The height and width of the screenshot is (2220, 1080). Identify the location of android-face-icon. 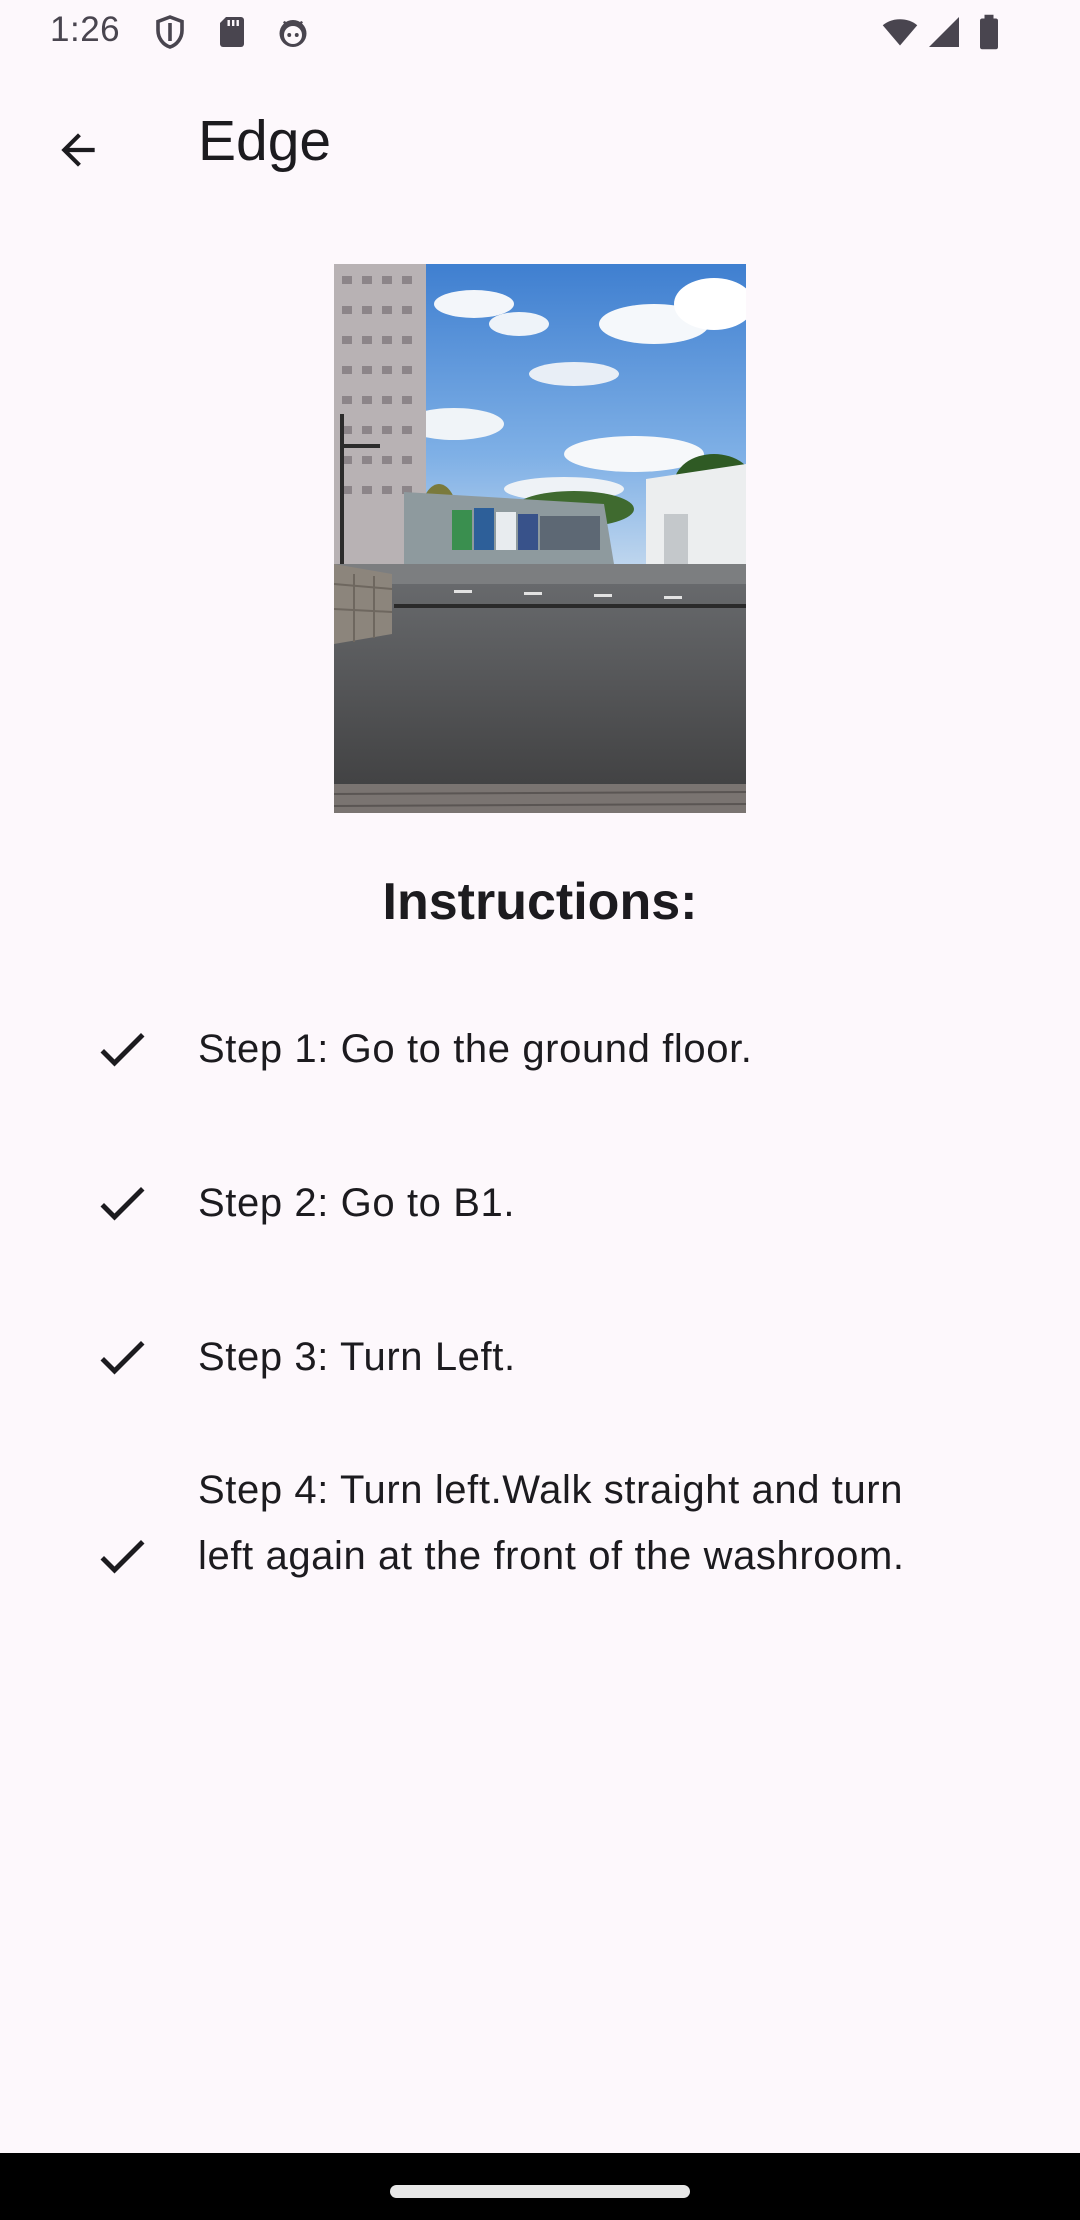
(293, 32).